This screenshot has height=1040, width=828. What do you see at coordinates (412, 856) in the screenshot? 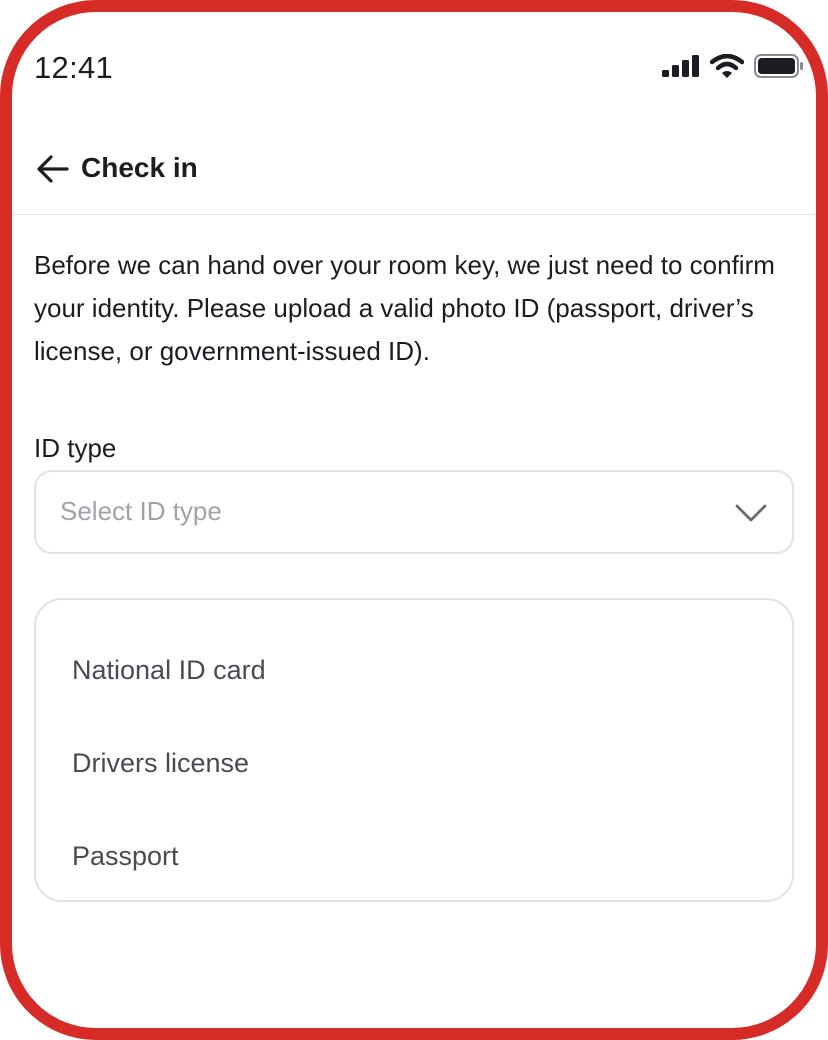
I see `option-passport: Passport` at bounding box center [412, 856].